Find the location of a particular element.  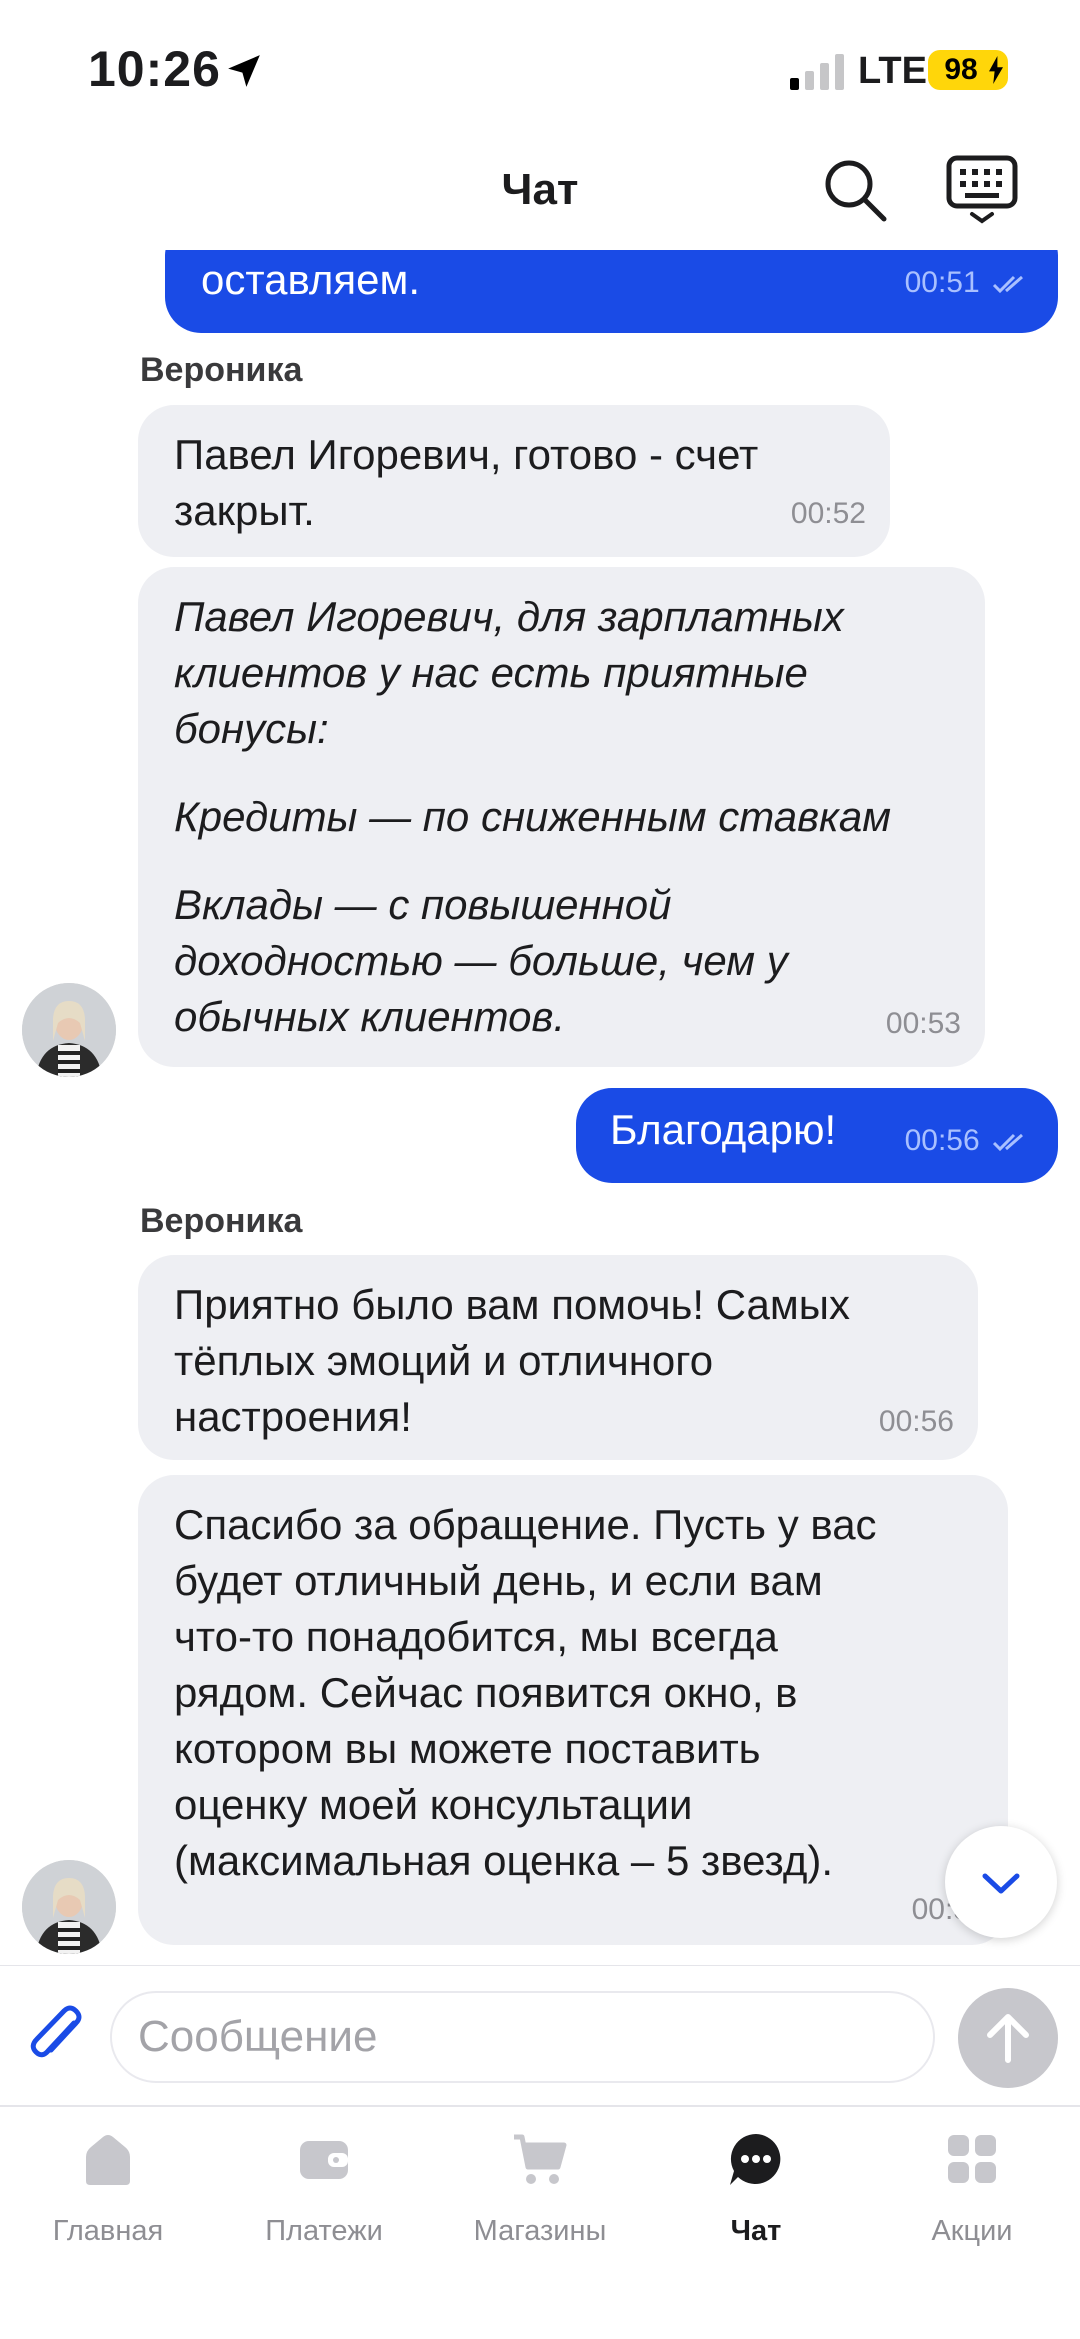

chat-icon is located at coordinates (755, 2159).